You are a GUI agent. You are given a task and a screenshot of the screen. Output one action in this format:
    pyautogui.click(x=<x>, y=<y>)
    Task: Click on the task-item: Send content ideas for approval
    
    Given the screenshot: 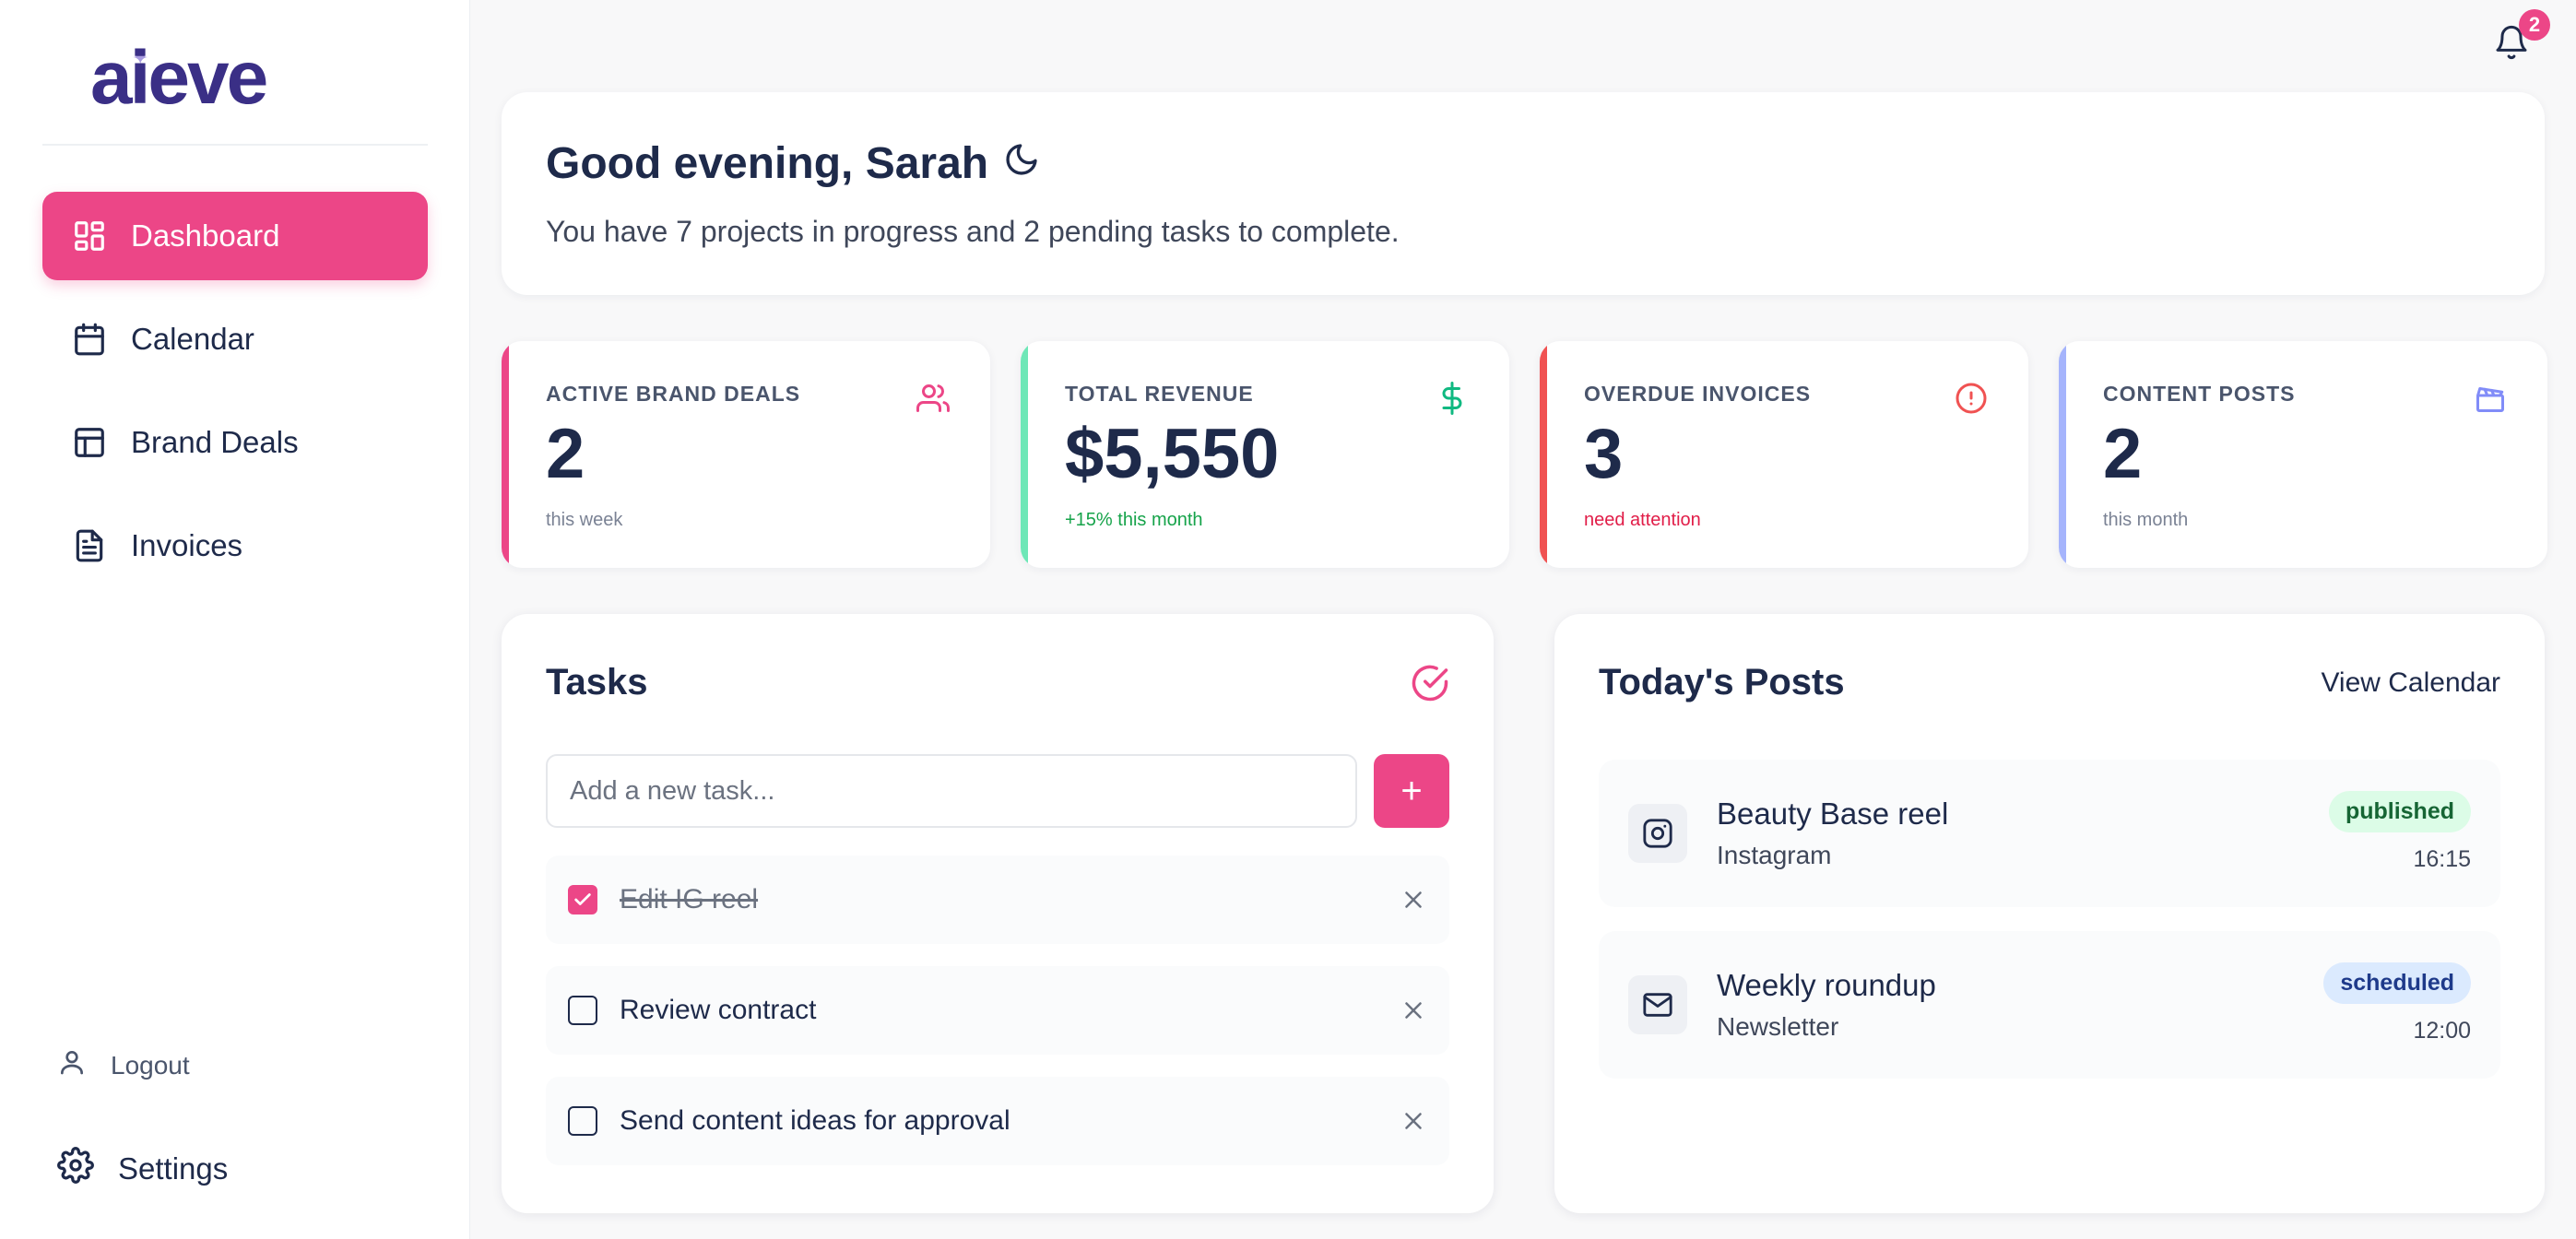 What is the action you would take?
    pyautogui.click(x=997, y=1121)
    